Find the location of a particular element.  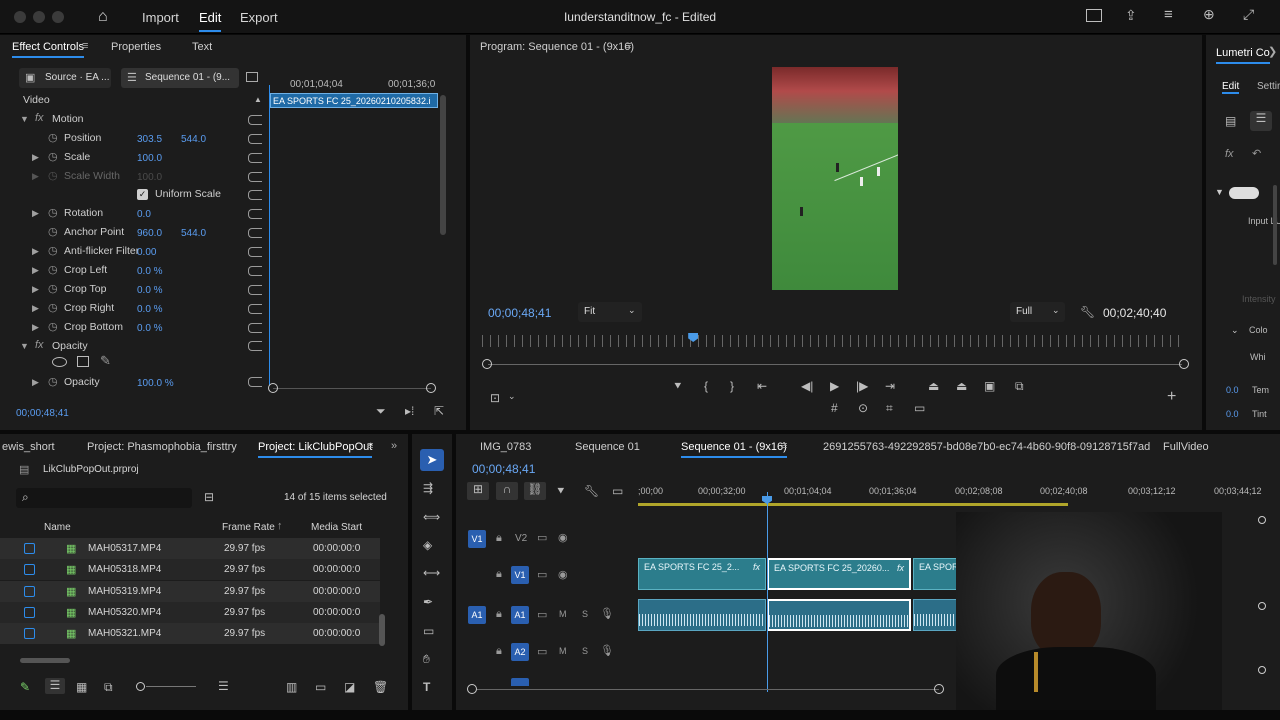

a-scroll-handle-top is located at coordinates (1262, 606).